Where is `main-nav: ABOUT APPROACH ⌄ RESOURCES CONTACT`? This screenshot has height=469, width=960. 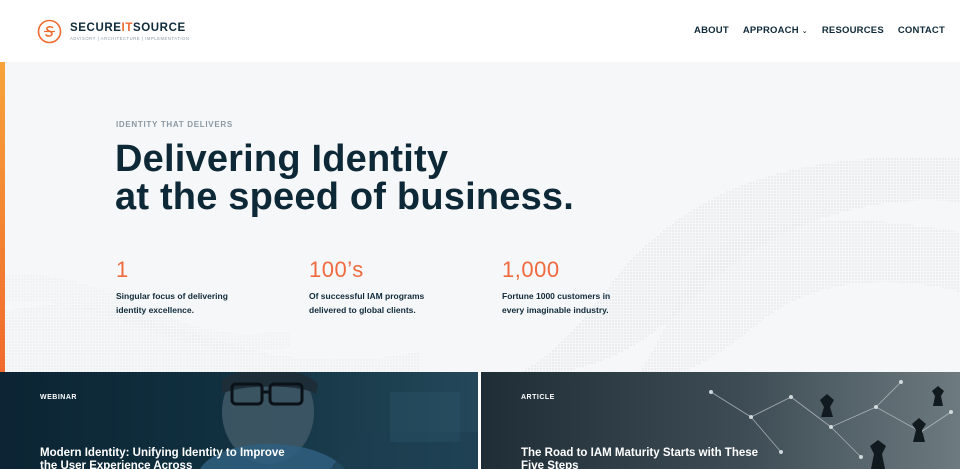
main-nav: ABOUT APPROACH ⌄ RESOURCES CONTACT is located at coordinates (812, 30).